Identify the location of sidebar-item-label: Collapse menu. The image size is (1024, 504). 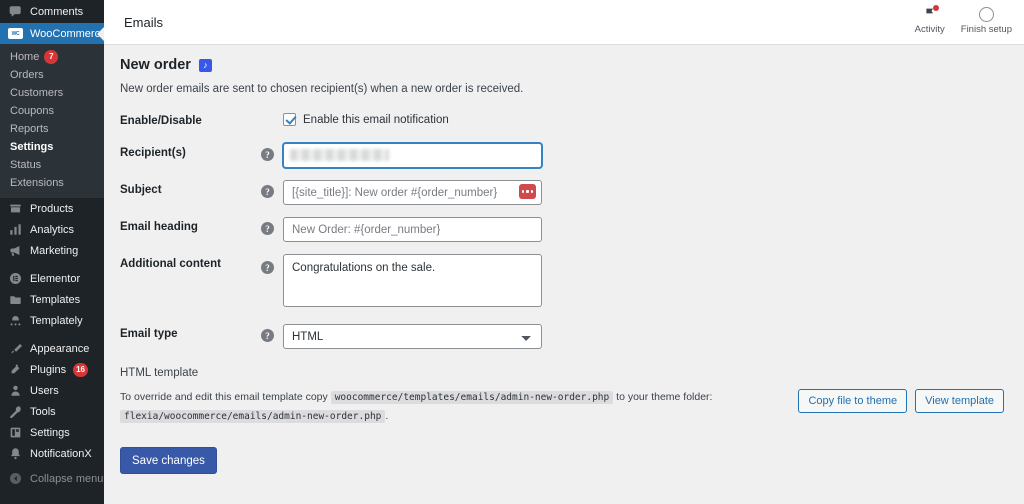
(67, 478).